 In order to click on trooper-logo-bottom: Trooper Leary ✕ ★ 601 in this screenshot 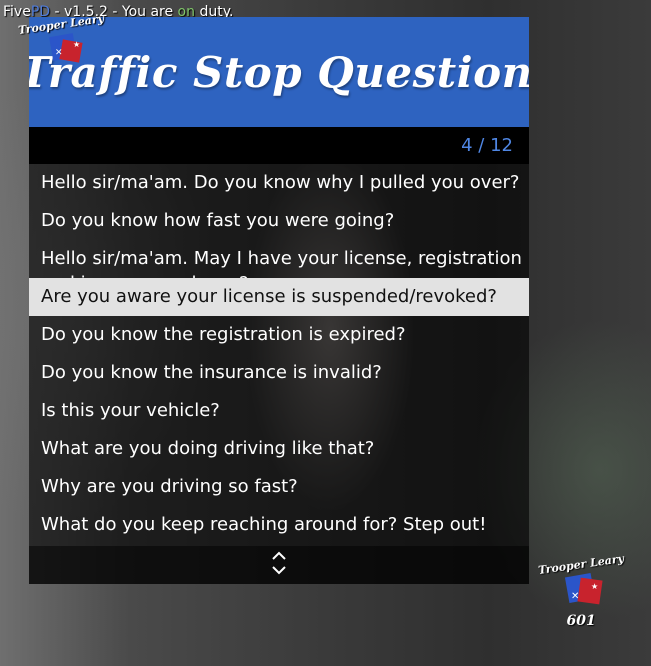, I will do `click(581, 590)`.